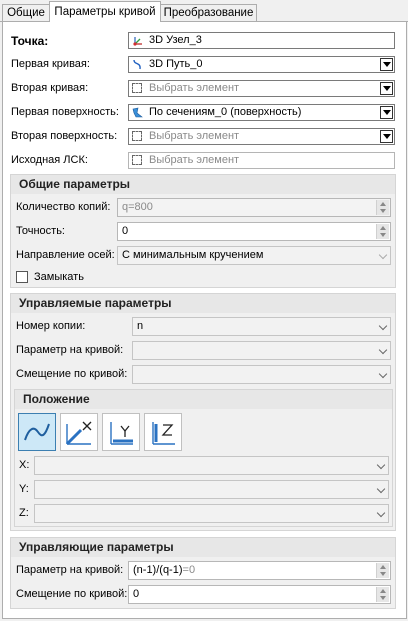  I want to click on control-param-spinner, so click(382, 570).